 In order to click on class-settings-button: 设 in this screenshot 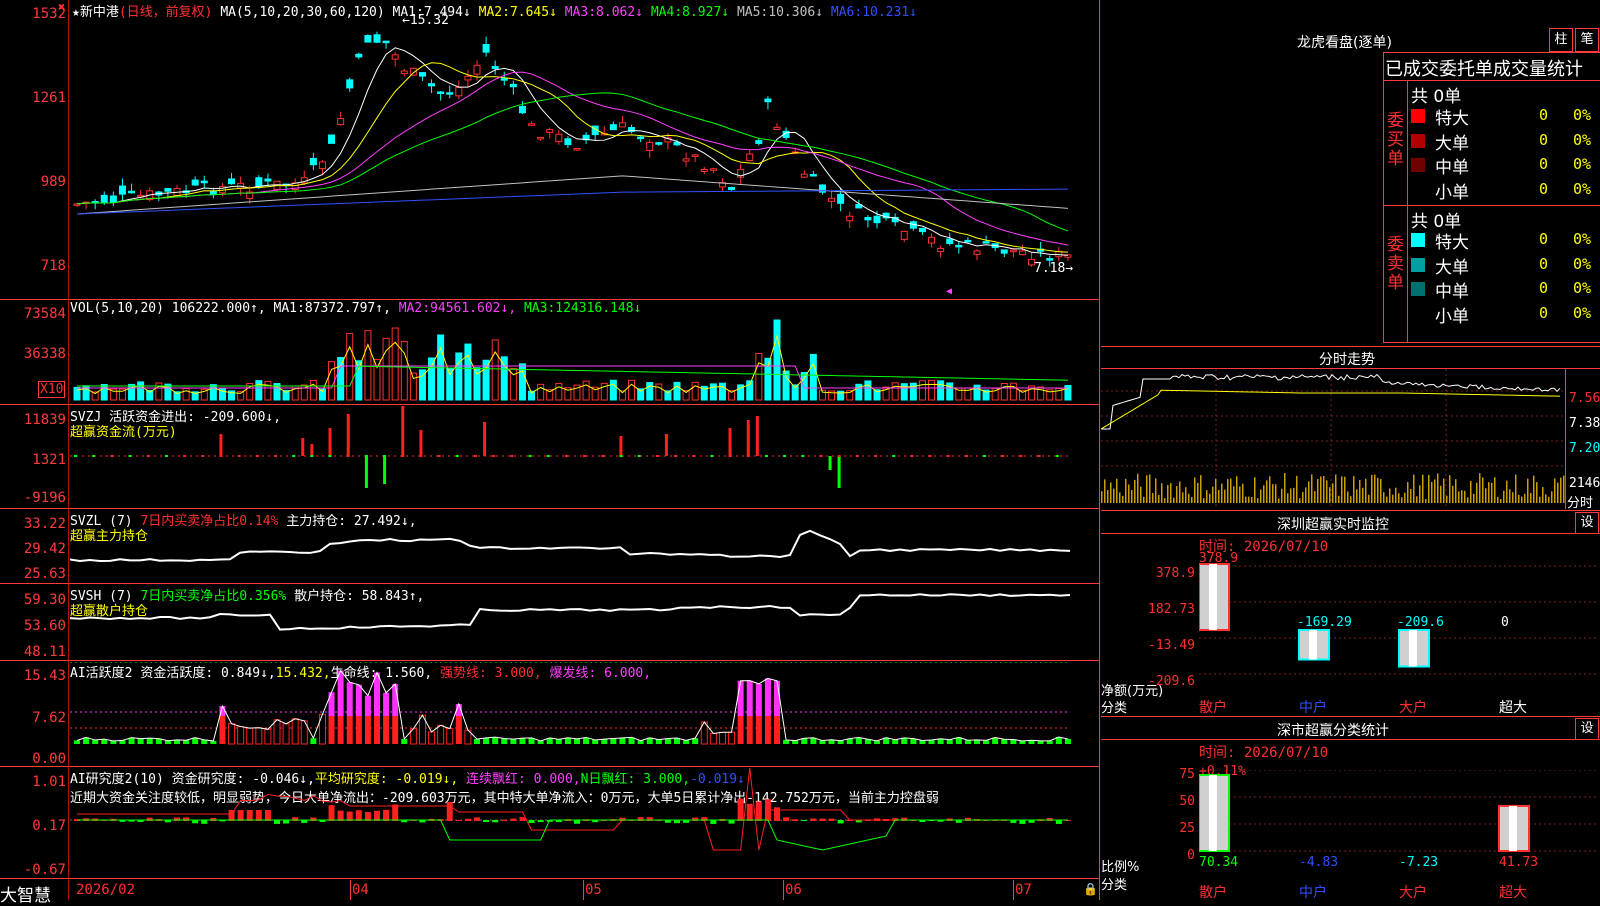, I will do `click(1587, 729)`.